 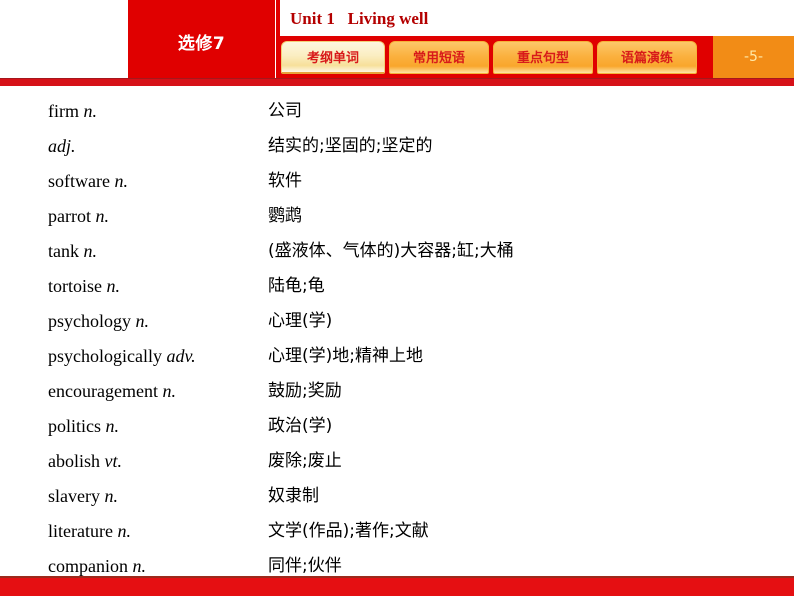 I want to click on vocabulary-row: psychology n. 心理(学), so click(x=397, y=321).